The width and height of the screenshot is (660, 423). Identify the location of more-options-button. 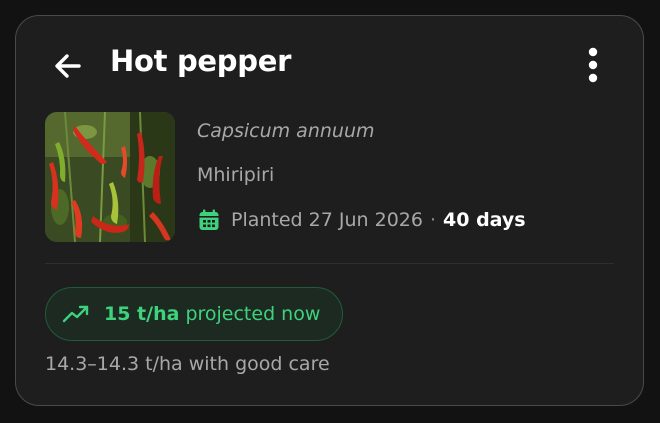
(593, 65).